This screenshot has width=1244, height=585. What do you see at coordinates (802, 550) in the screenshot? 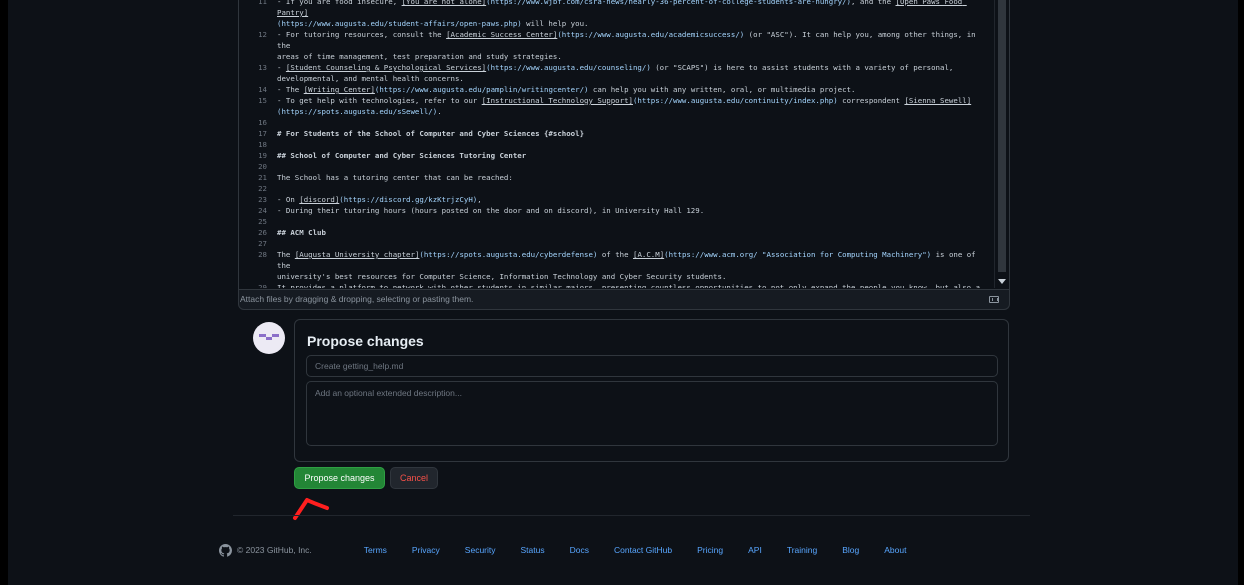
I see `footer-link-training: Training` at bounding box center [802, 550].